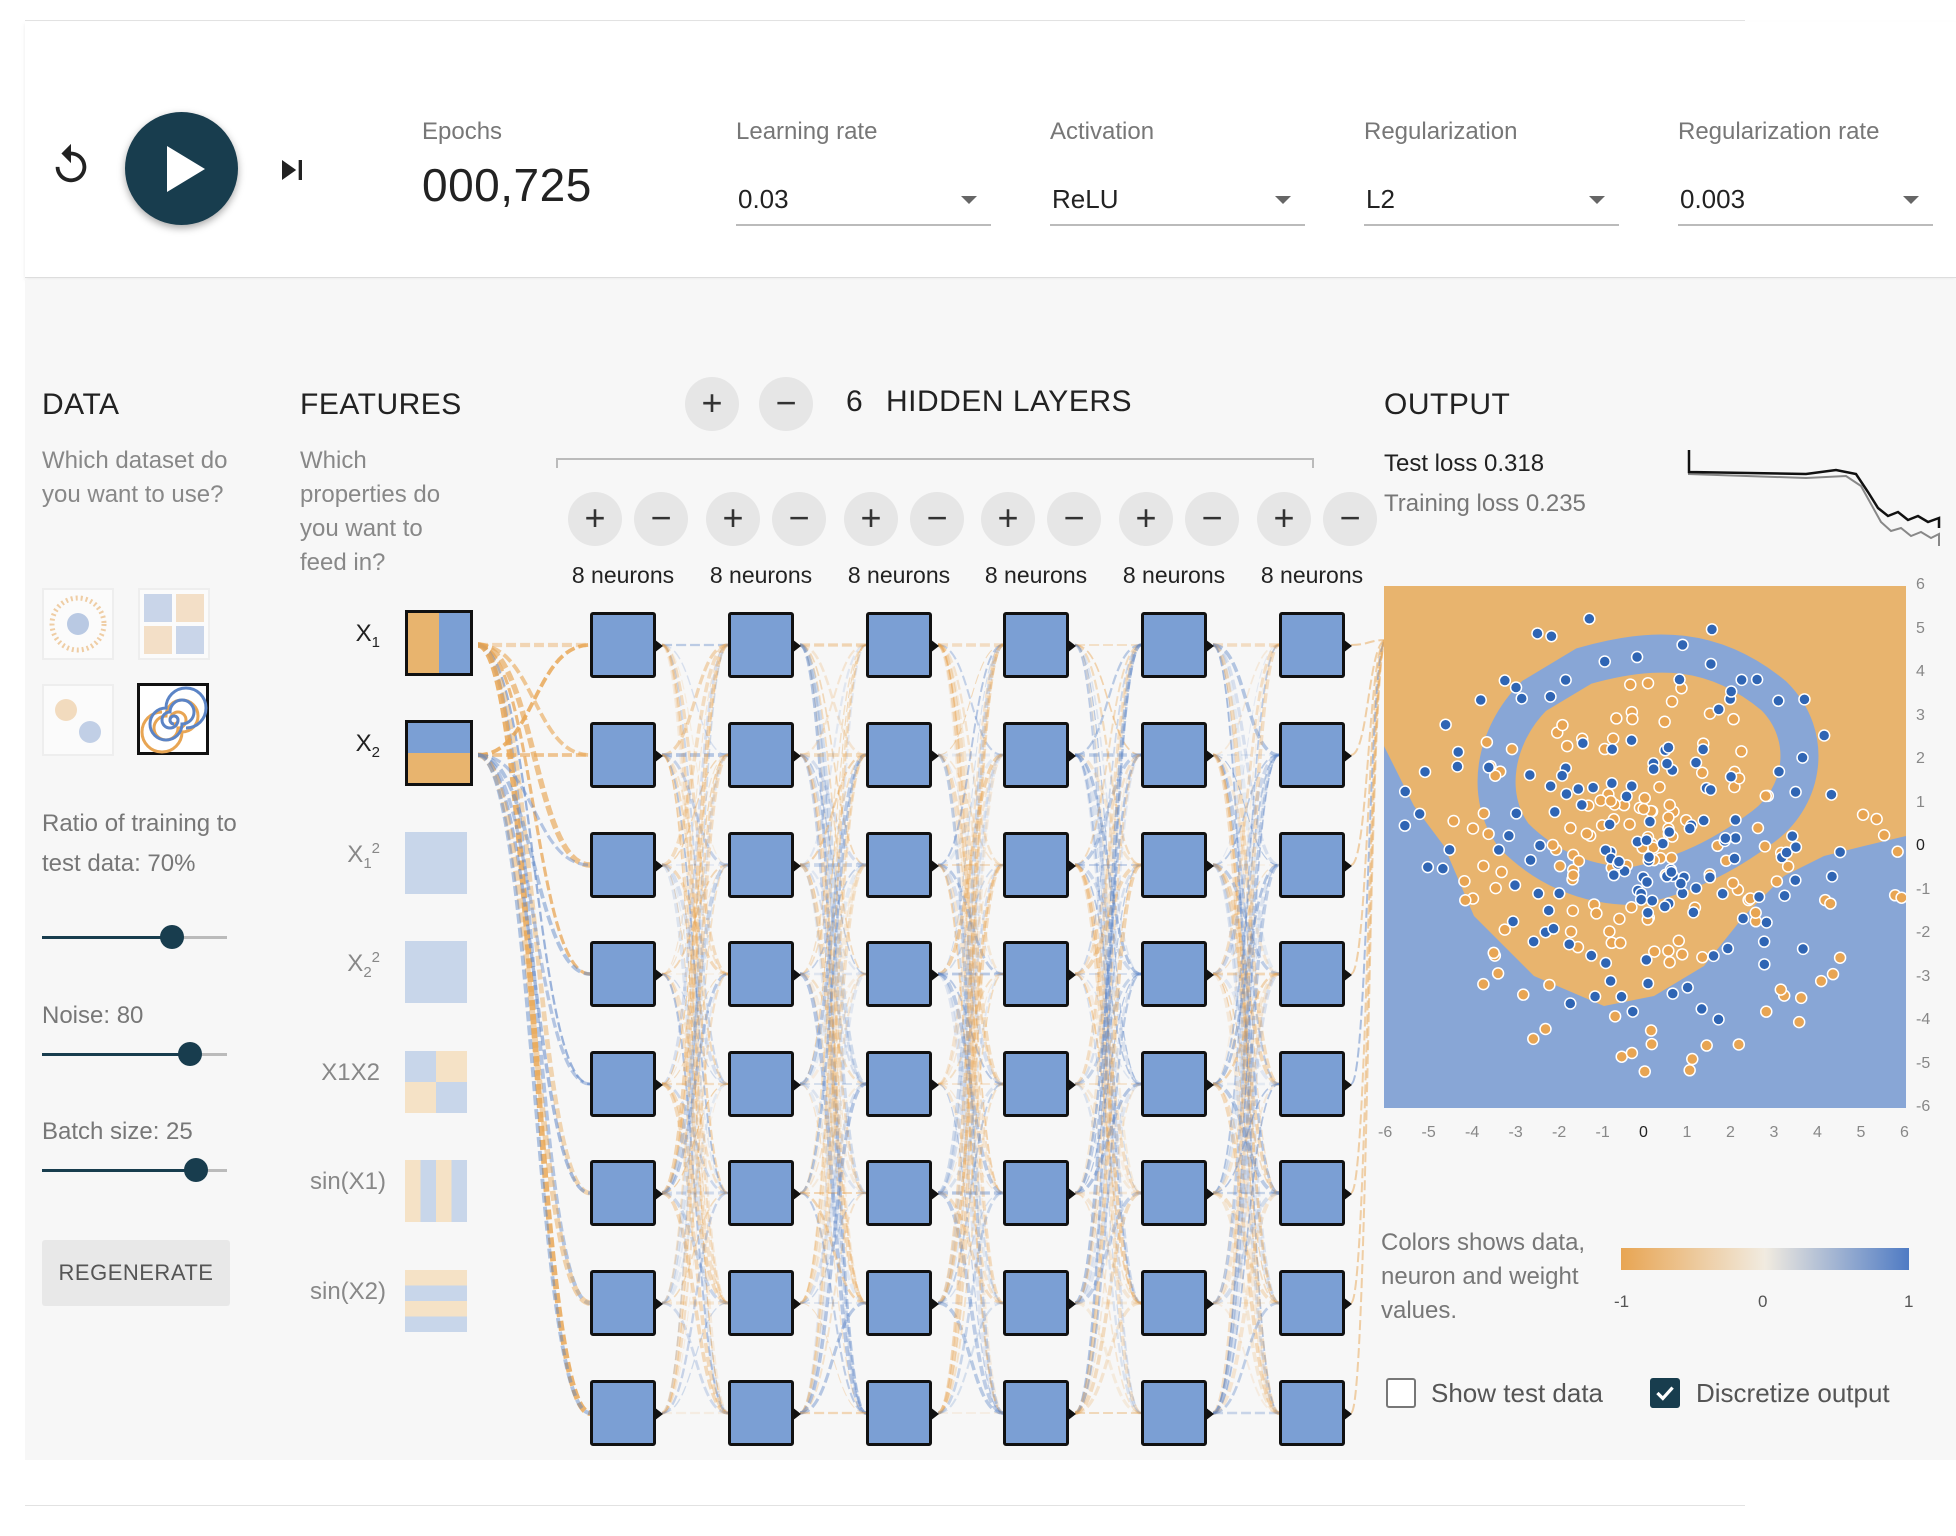  I want to click on discretize-output-checkbox, so click(1665, 1393).